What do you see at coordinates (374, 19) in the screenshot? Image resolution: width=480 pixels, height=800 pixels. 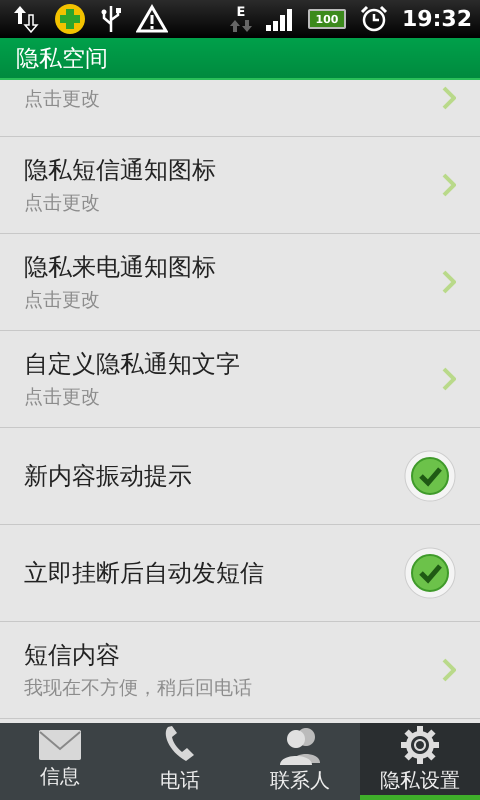 I see `alarm-clock-icon` at bounding box center [374, 19].